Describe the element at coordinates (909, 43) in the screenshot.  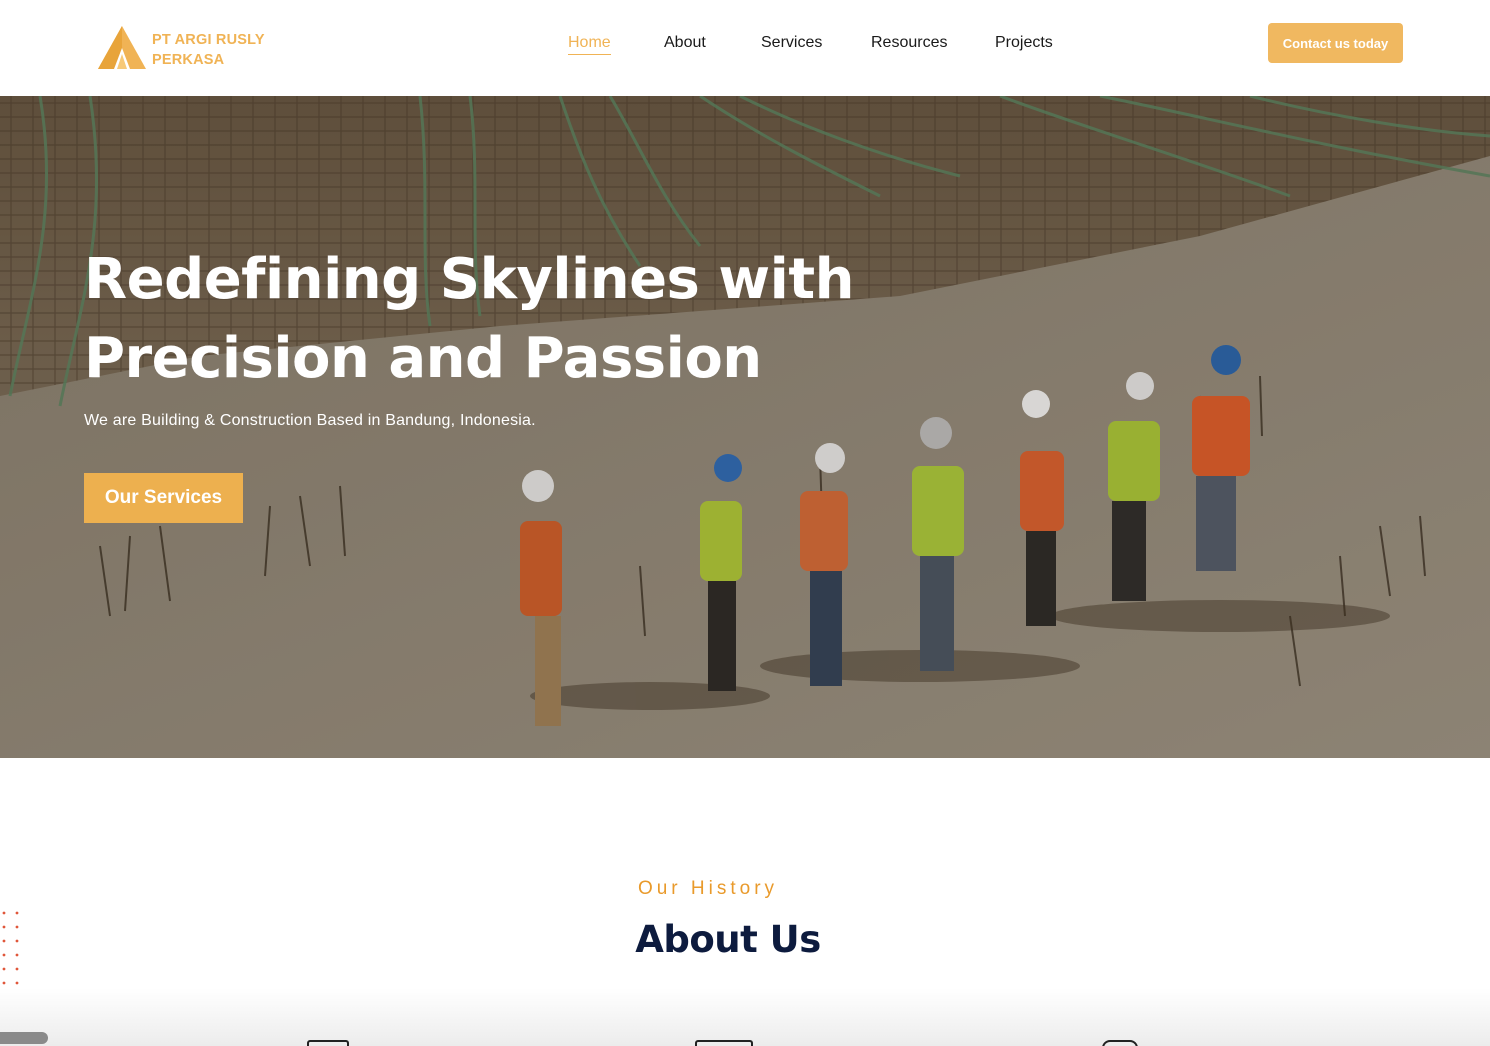
I see `nav-item-resources: Resources` at that location.